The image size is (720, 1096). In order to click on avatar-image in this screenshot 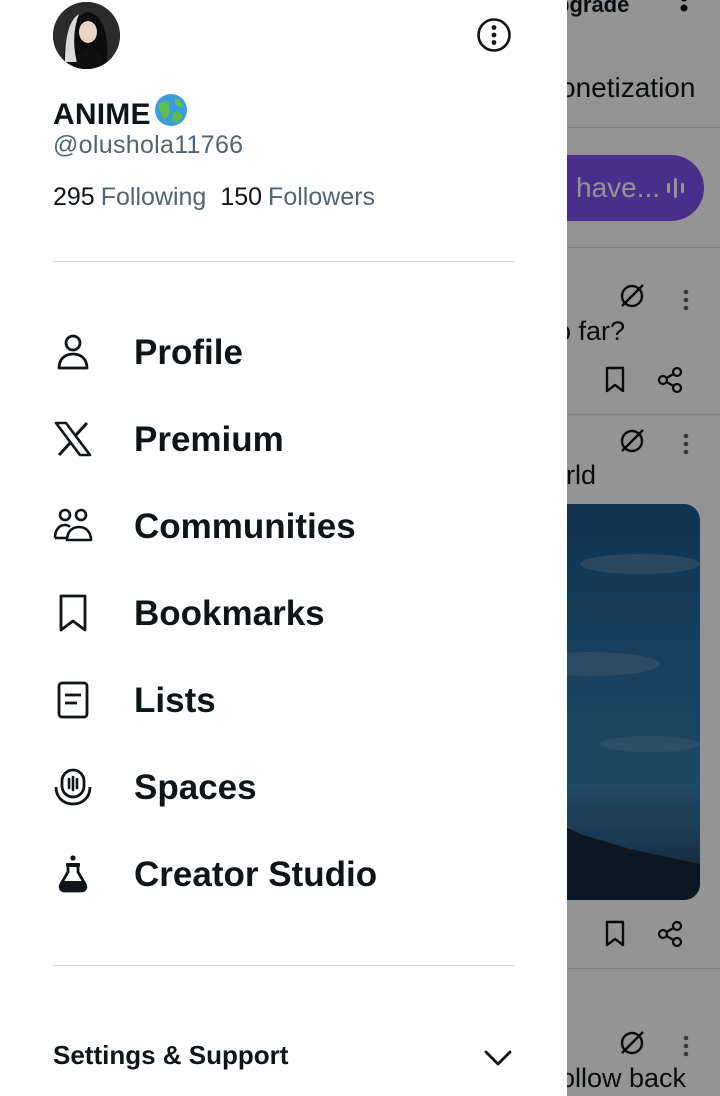, I will do `click(86, 35)`.